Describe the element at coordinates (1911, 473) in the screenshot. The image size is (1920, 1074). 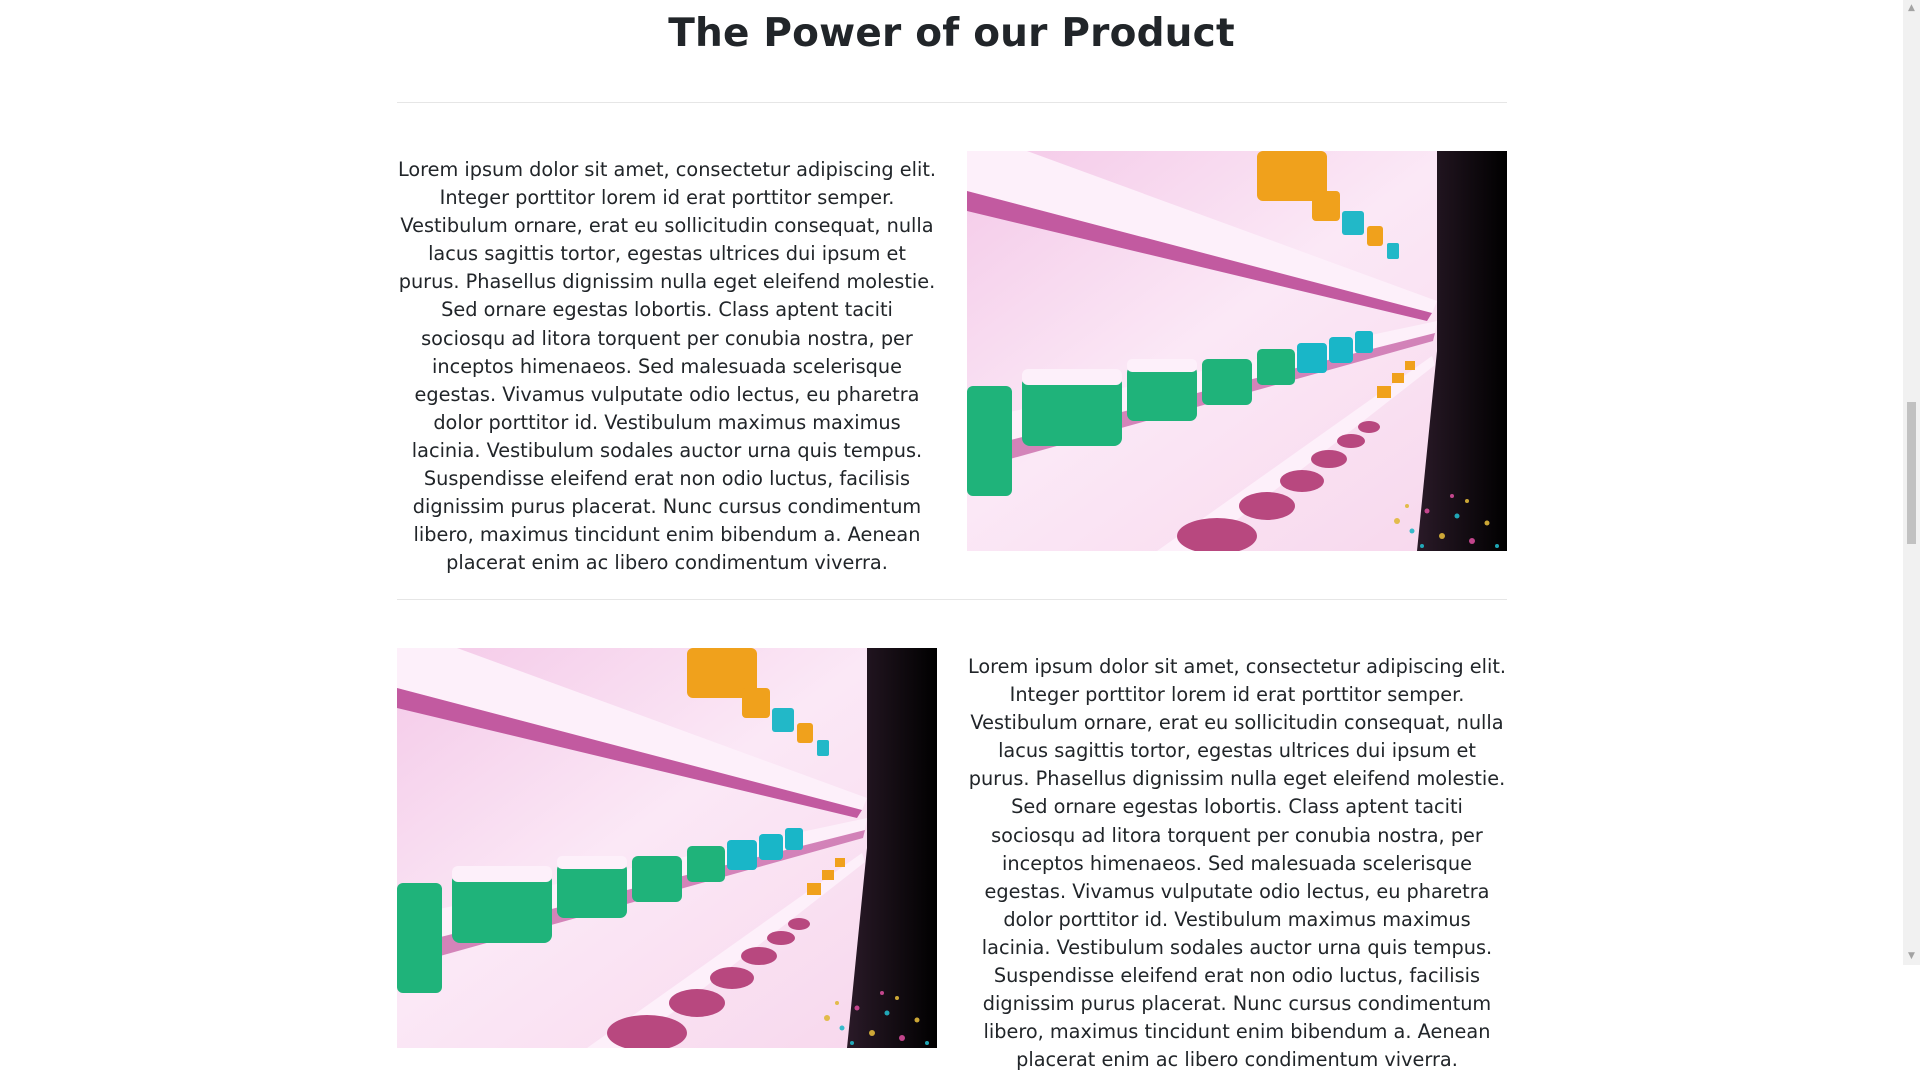
I see `scrollbar-thumb` at that location.